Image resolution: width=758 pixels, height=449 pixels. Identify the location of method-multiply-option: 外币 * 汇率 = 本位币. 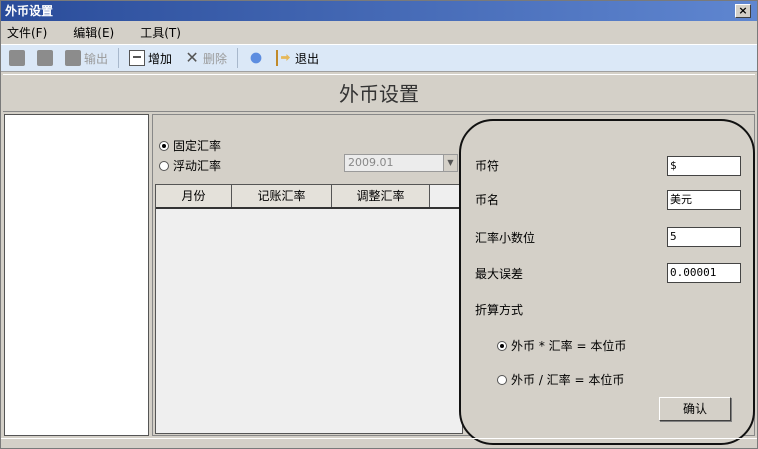
(561, 345).